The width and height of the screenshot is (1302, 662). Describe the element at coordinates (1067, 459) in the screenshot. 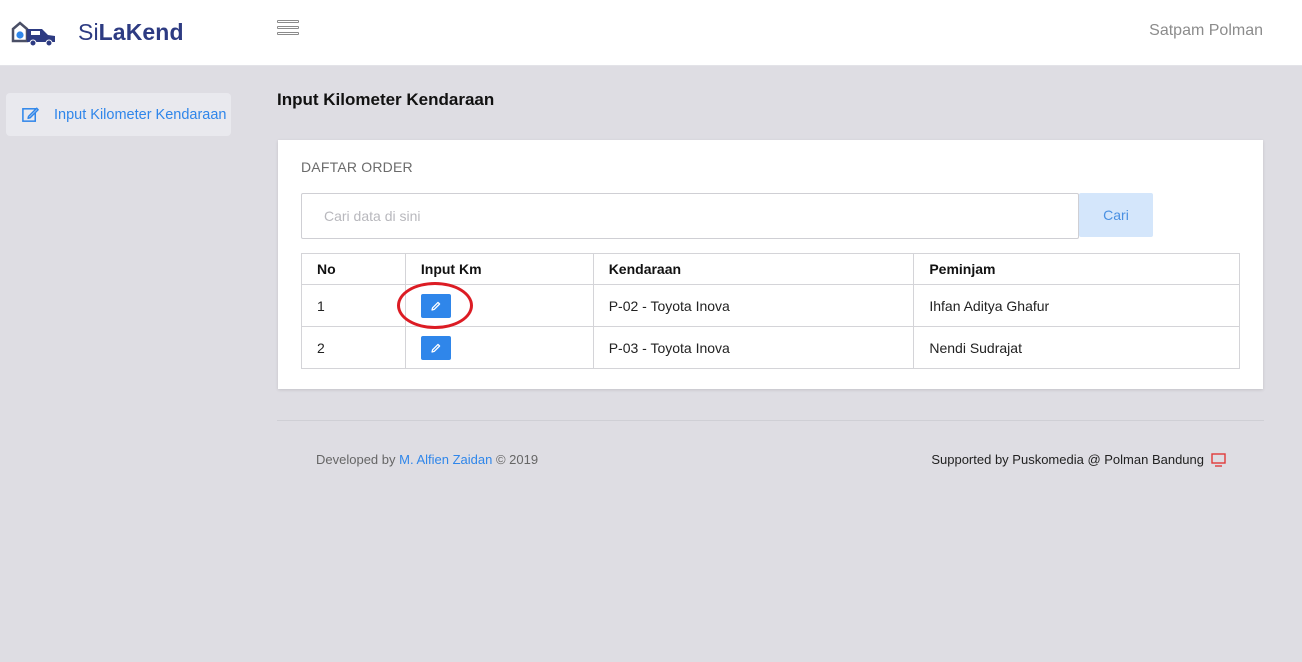

I see `footer-supported-text: Supported by Puskomedia @ Polman Bandung` at that location.